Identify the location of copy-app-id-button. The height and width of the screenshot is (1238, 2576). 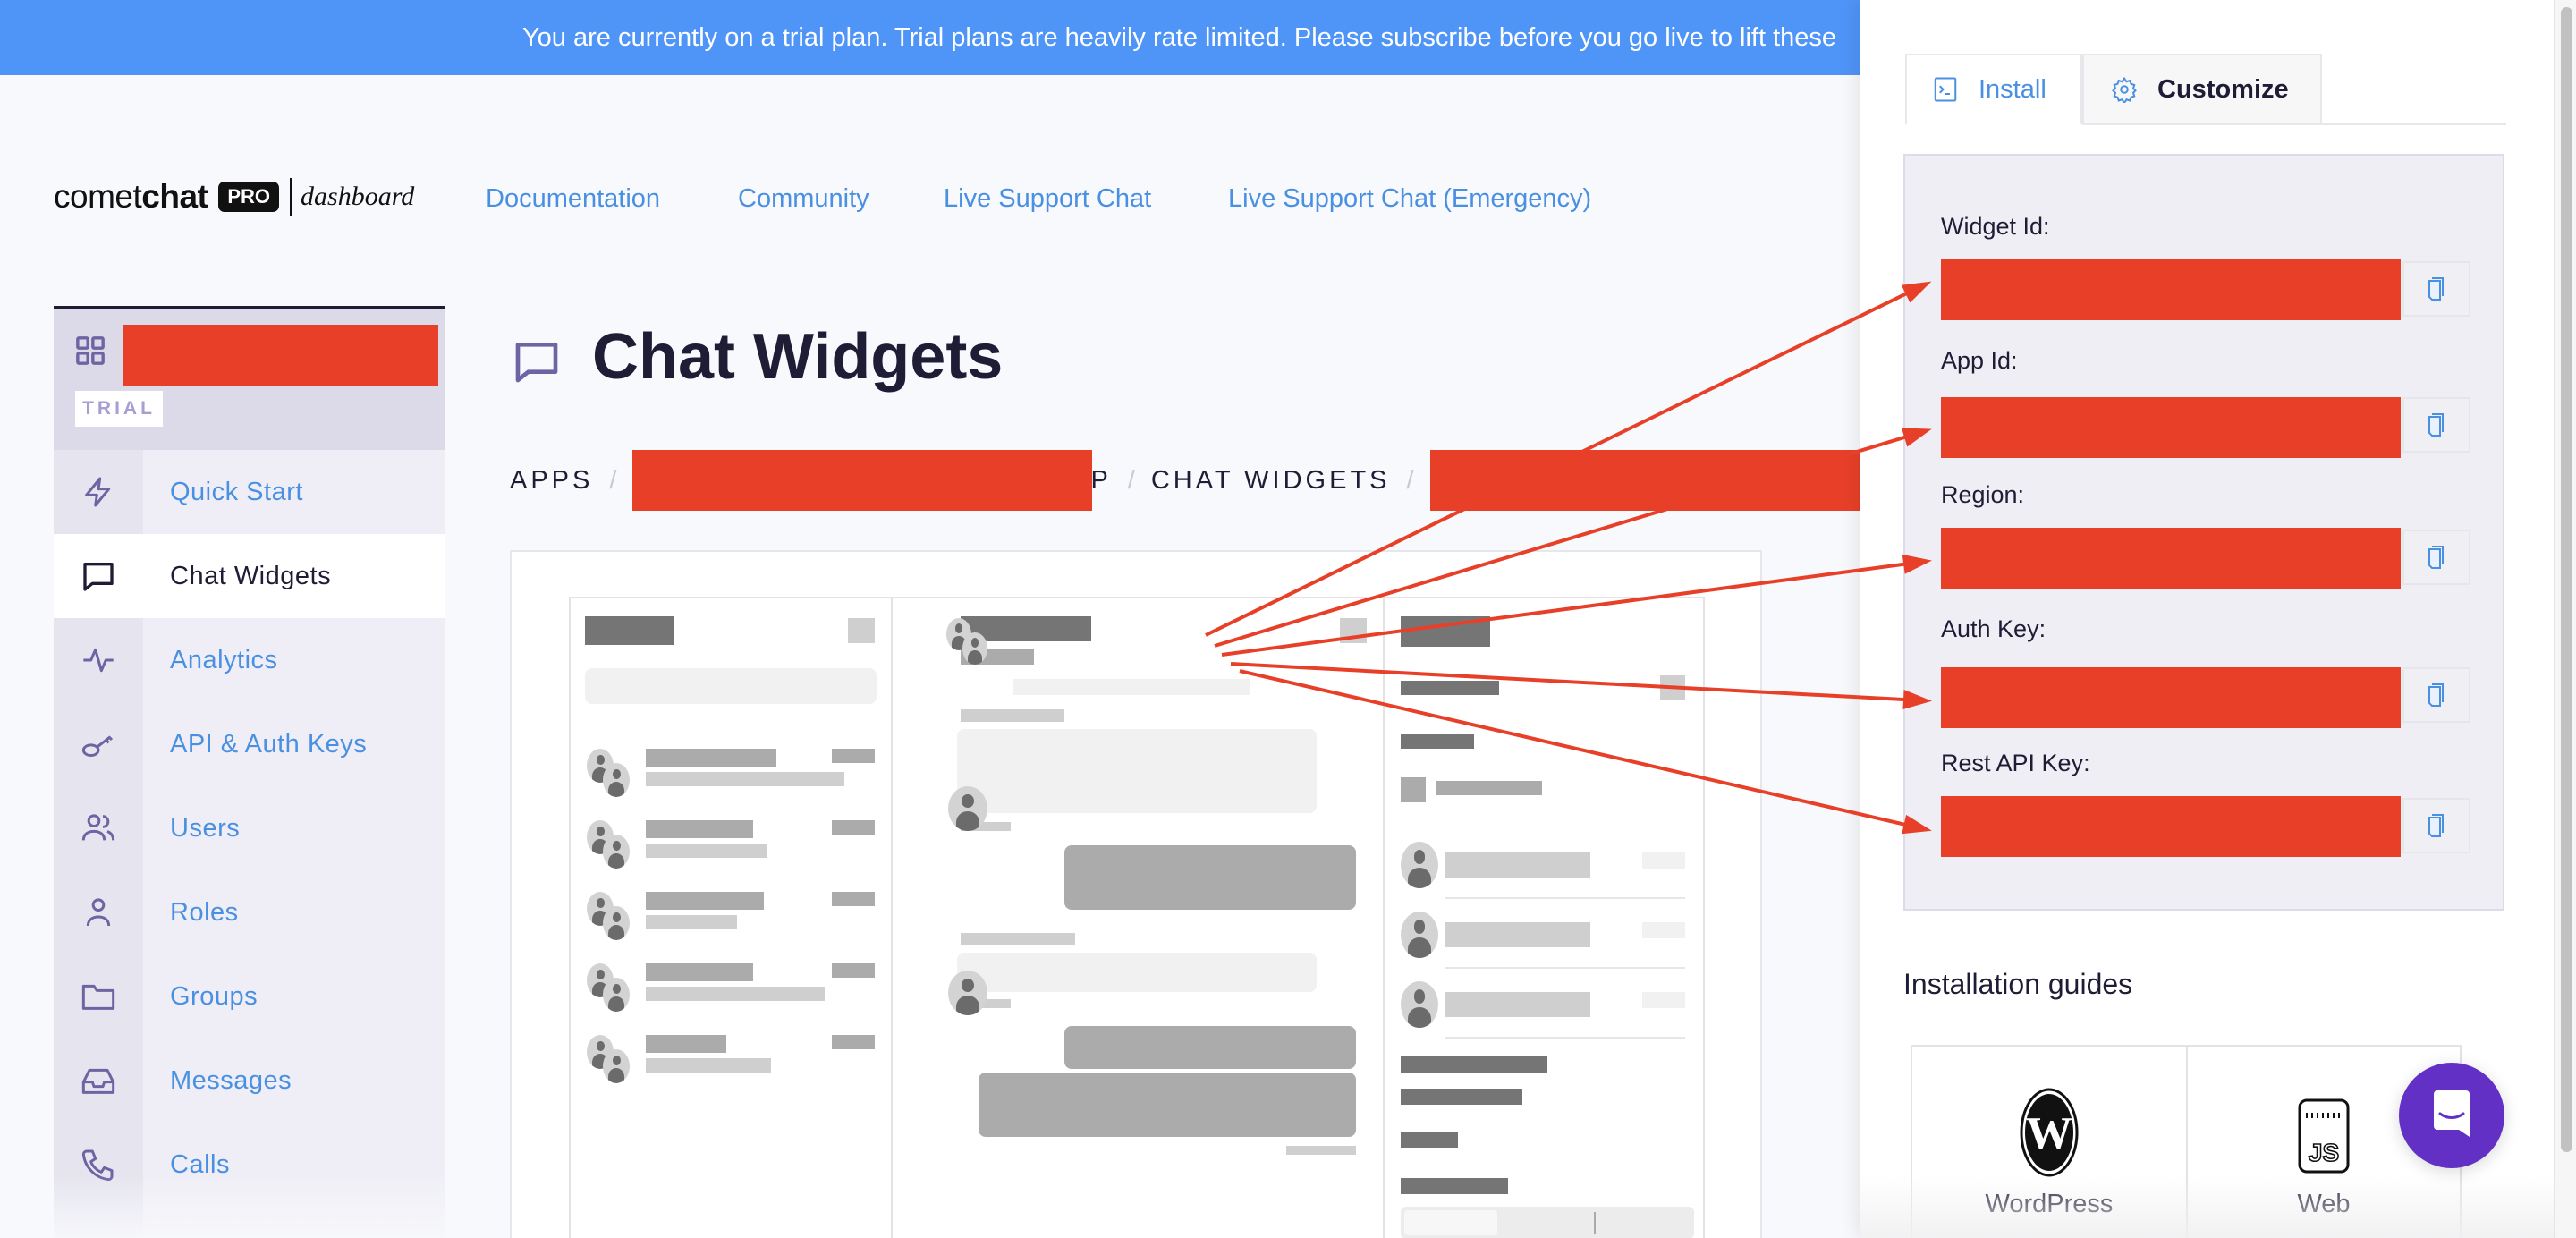
(2436, 425).